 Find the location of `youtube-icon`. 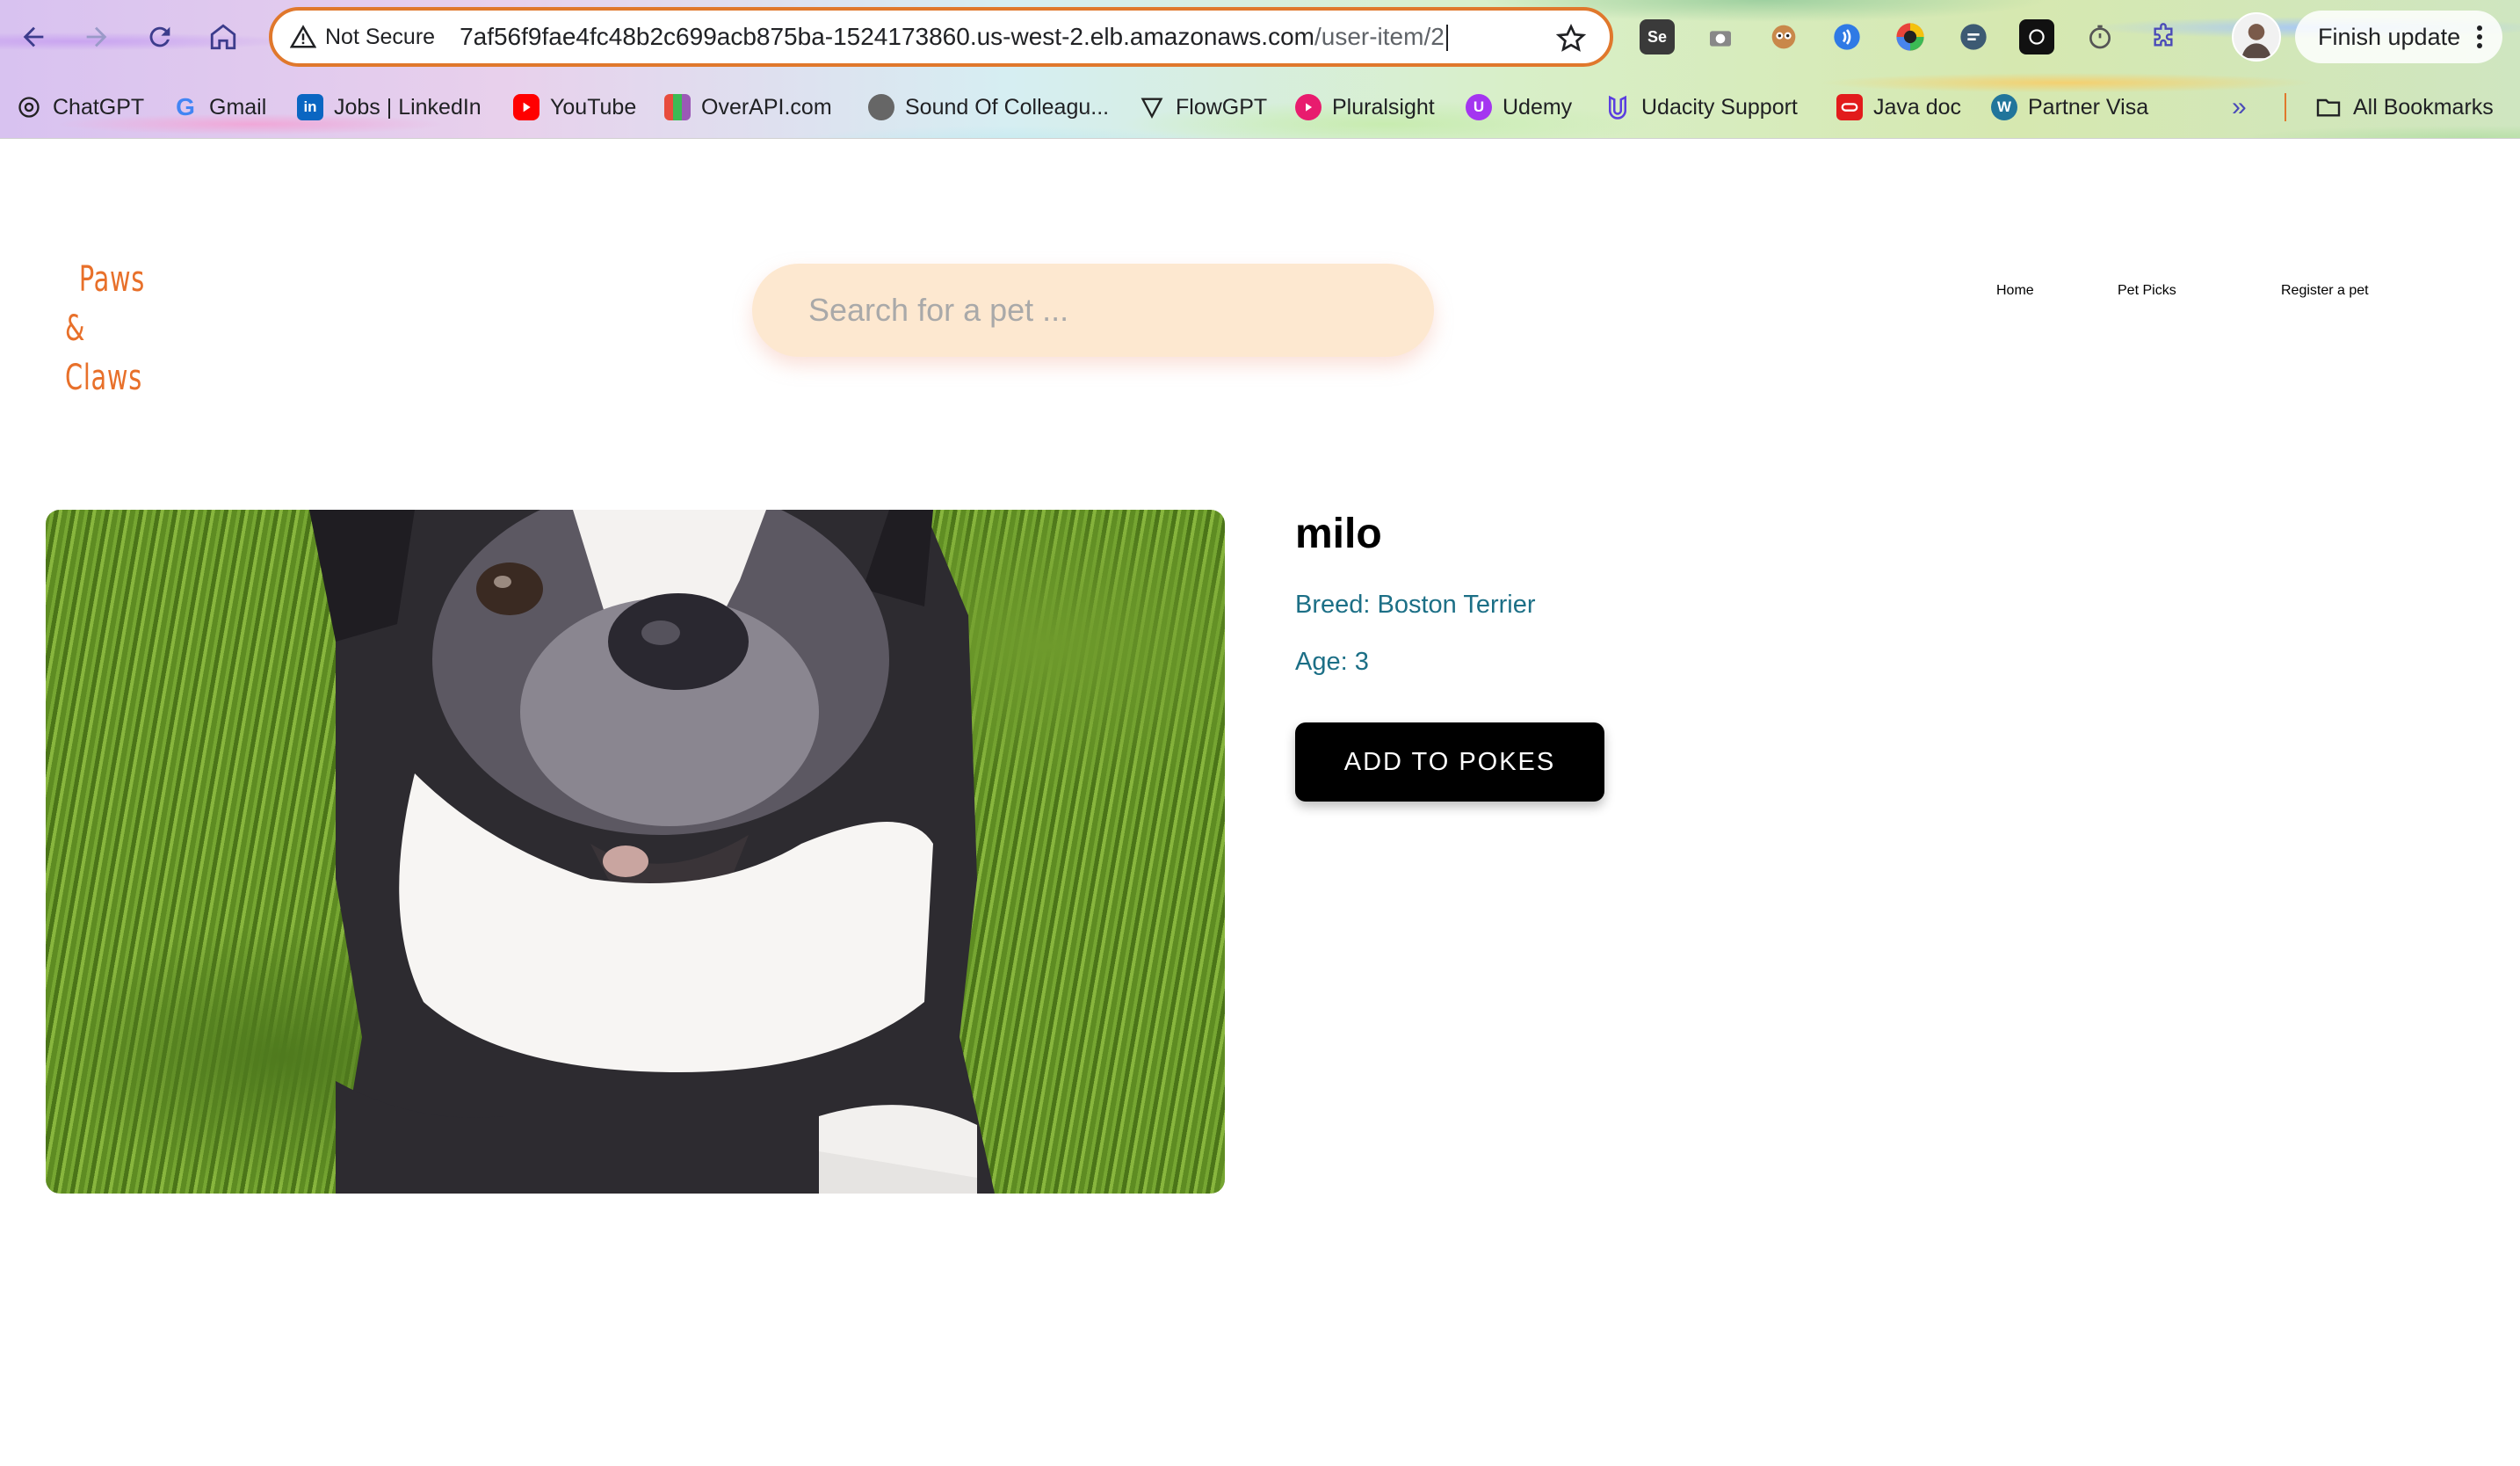

youtube-icon is located at coordinates (526, 107).